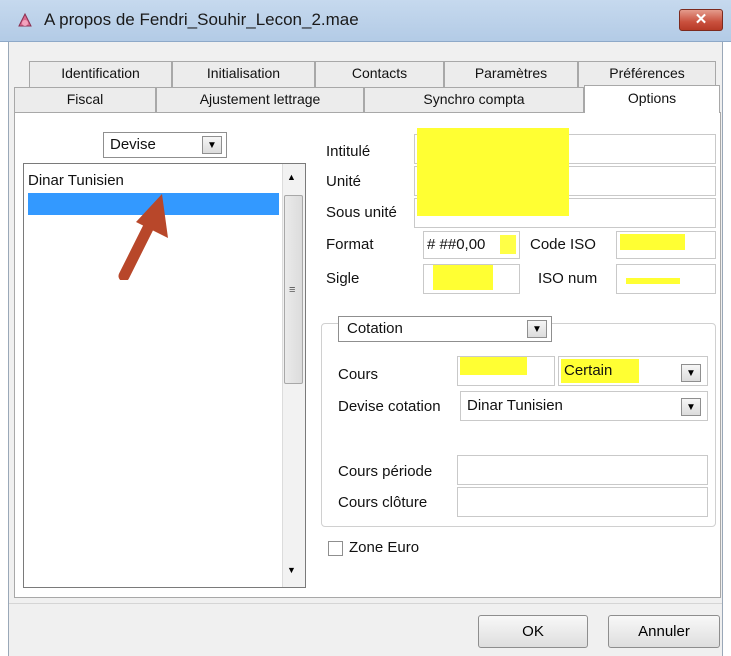 The image size is (731, 656). Describe the element at coordinates (582, 502) in the screenshot. I see `cours-cloture-field` at that location.